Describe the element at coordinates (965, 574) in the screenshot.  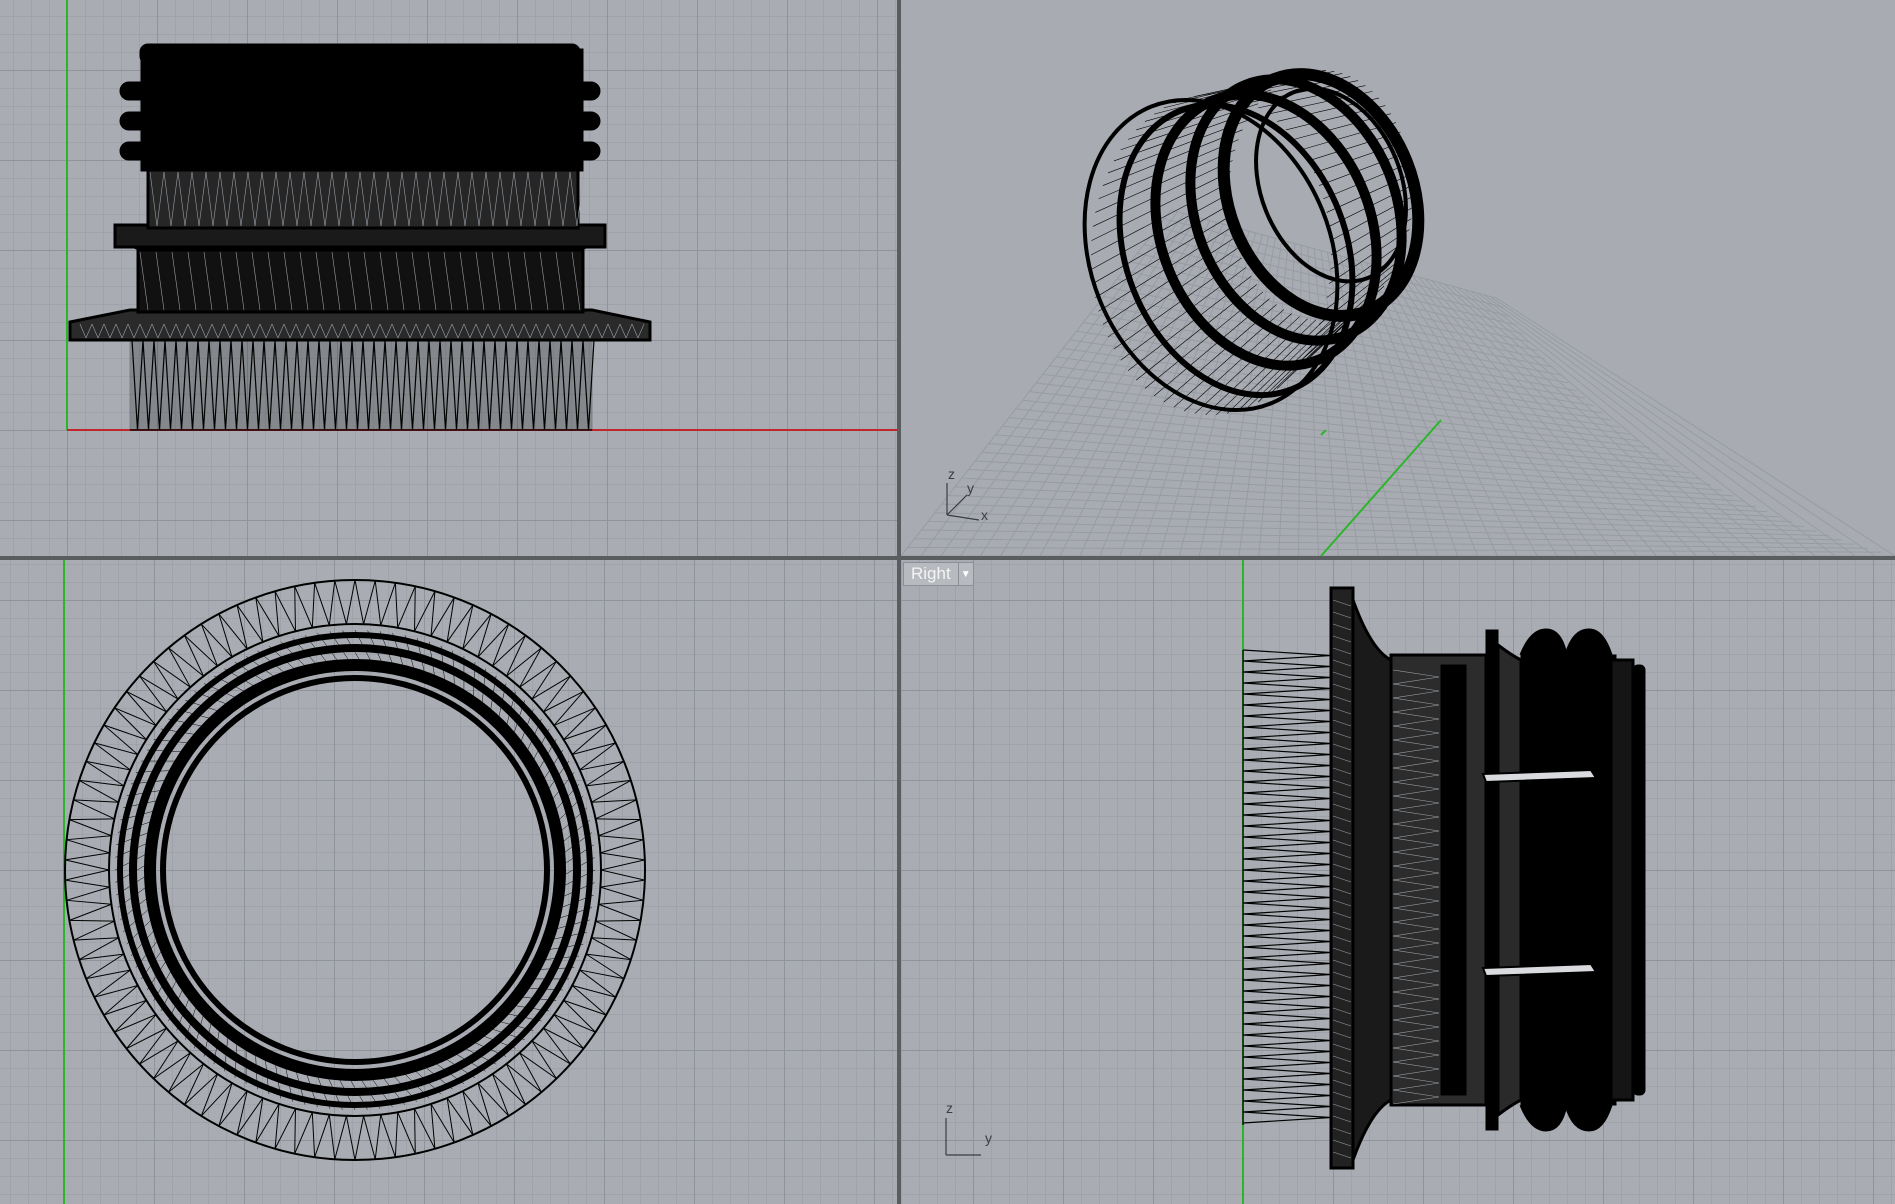
I see `chevron-down-icon: ▼` at that location.